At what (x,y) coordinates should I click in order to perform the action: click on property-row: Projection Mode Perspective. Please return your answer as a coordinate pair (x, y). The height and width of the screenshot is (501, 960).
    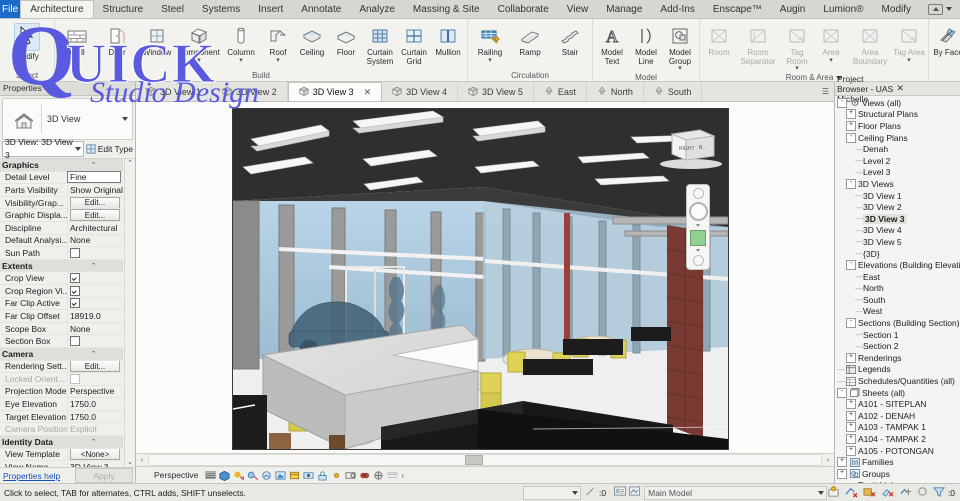
    Looking at the image, I should click on (61, 392).